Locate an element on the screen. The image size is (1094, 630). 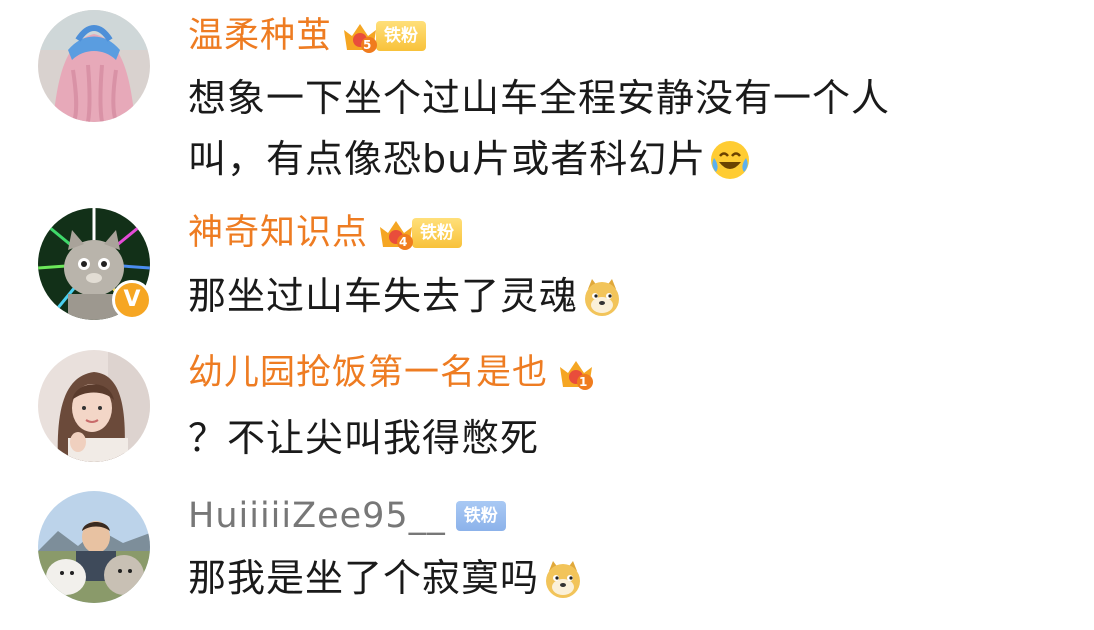
crown-icon: 5 is located at coordinates (360, 36).